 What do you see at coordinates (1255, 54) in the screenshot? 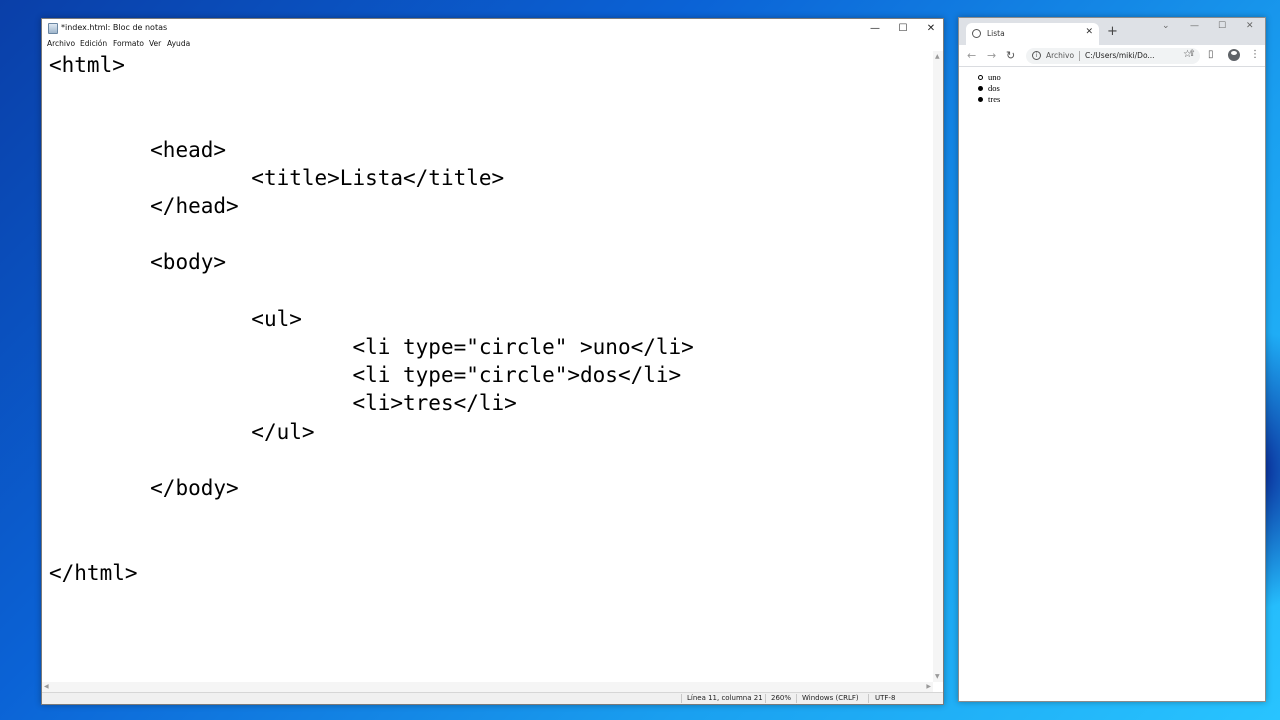
I see `kebab-menu-icon: ⋮` at bounding box center [1255, 54].